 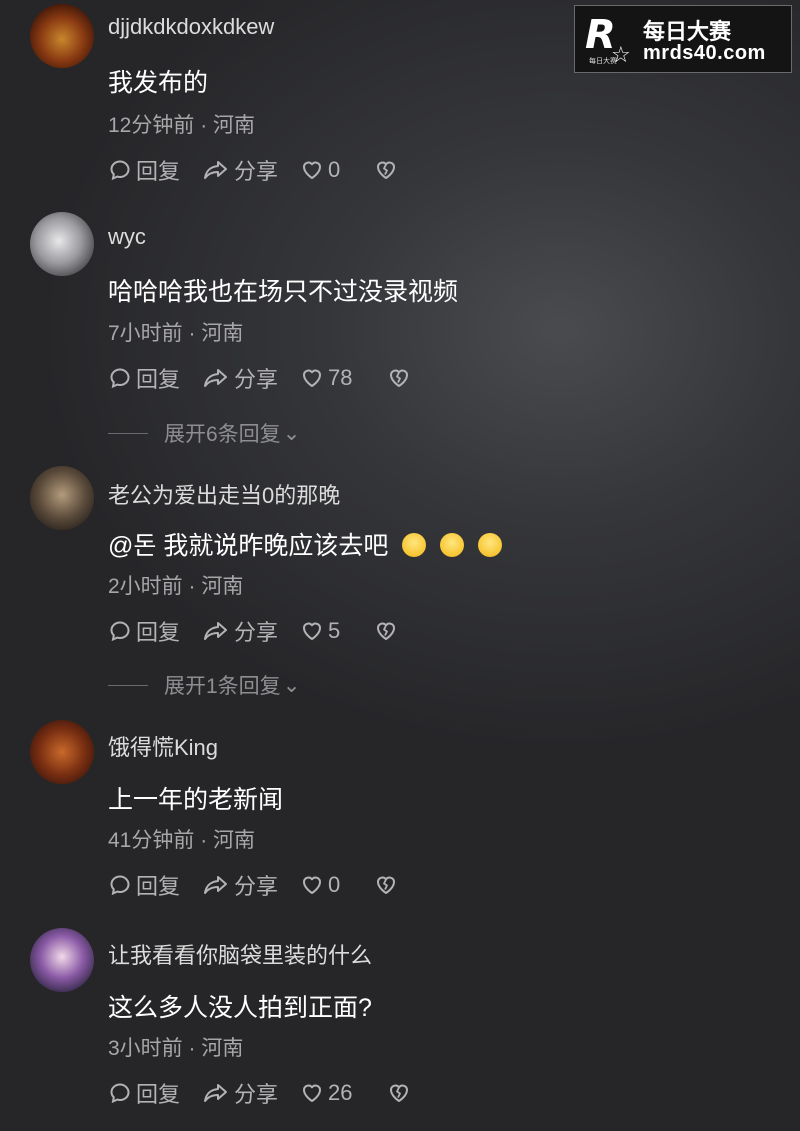 I want to click on expand-replies-label: 展开6条回复, so click(x=222, y=434).